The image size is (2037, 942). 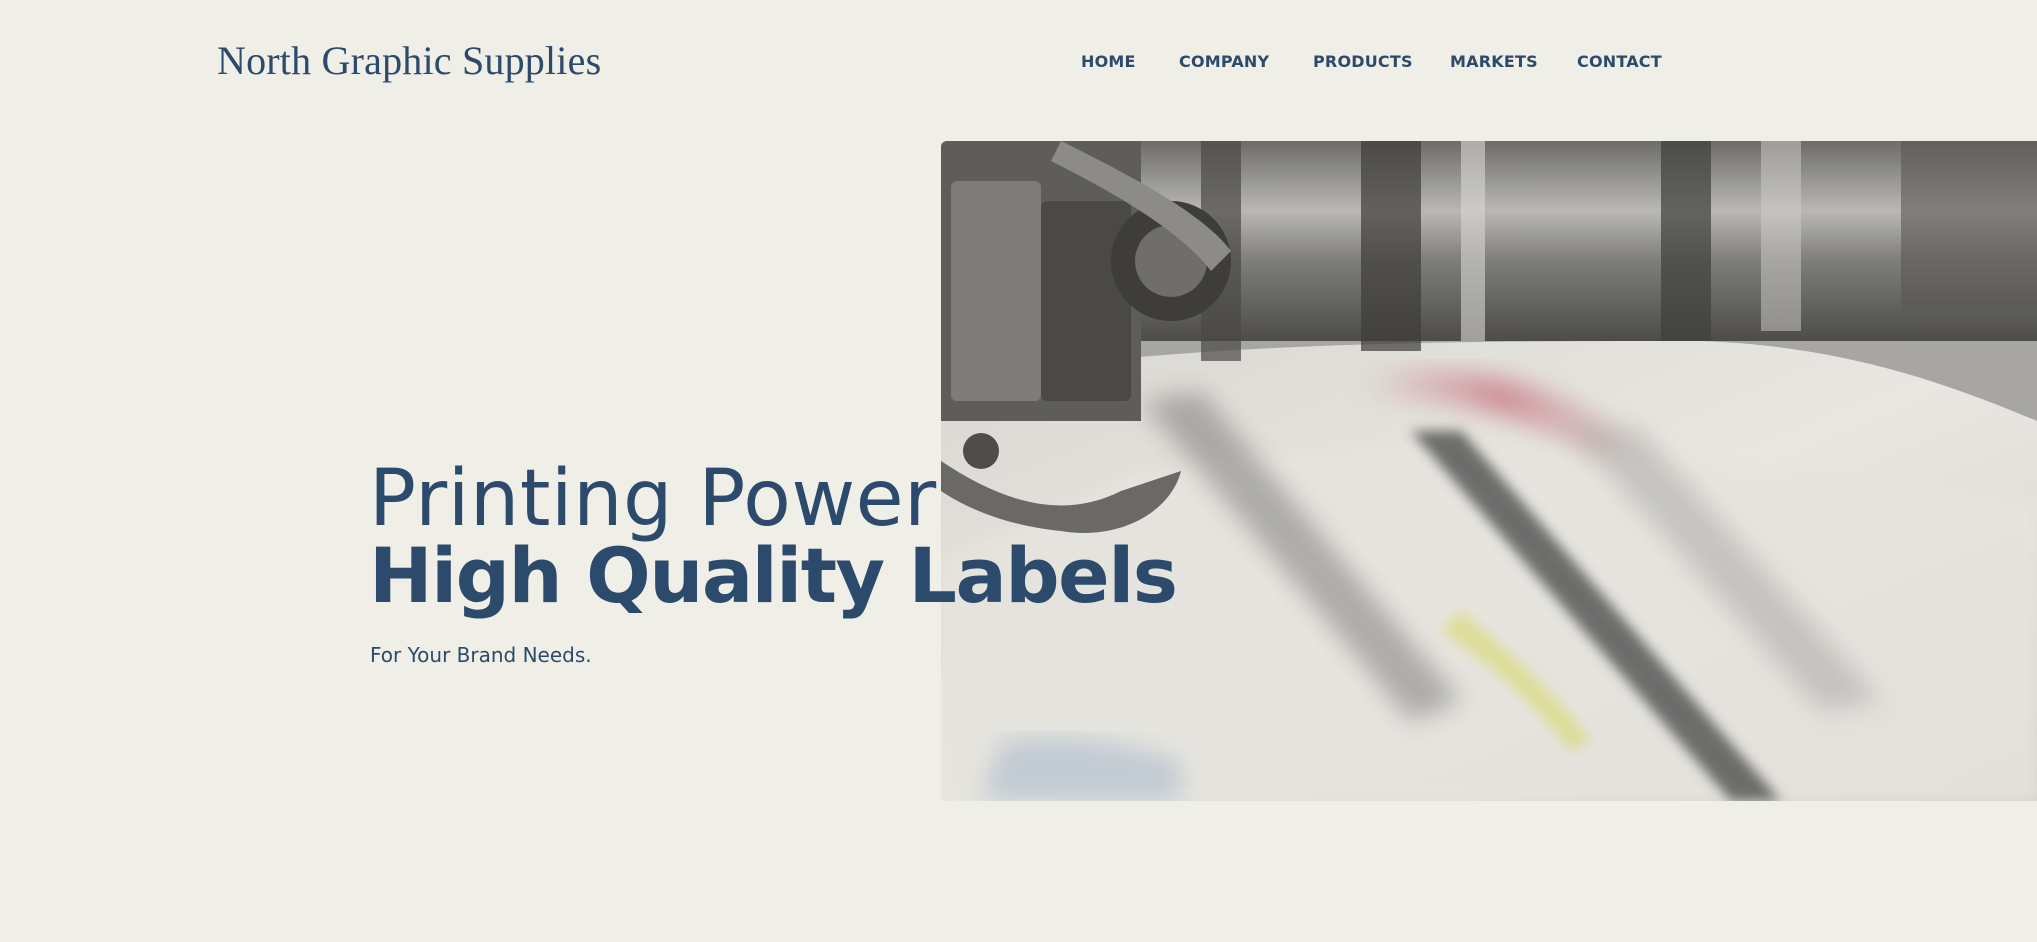 I want to click on hero-subtitle: For Your Brand Needs., so click(x=481, y=655).